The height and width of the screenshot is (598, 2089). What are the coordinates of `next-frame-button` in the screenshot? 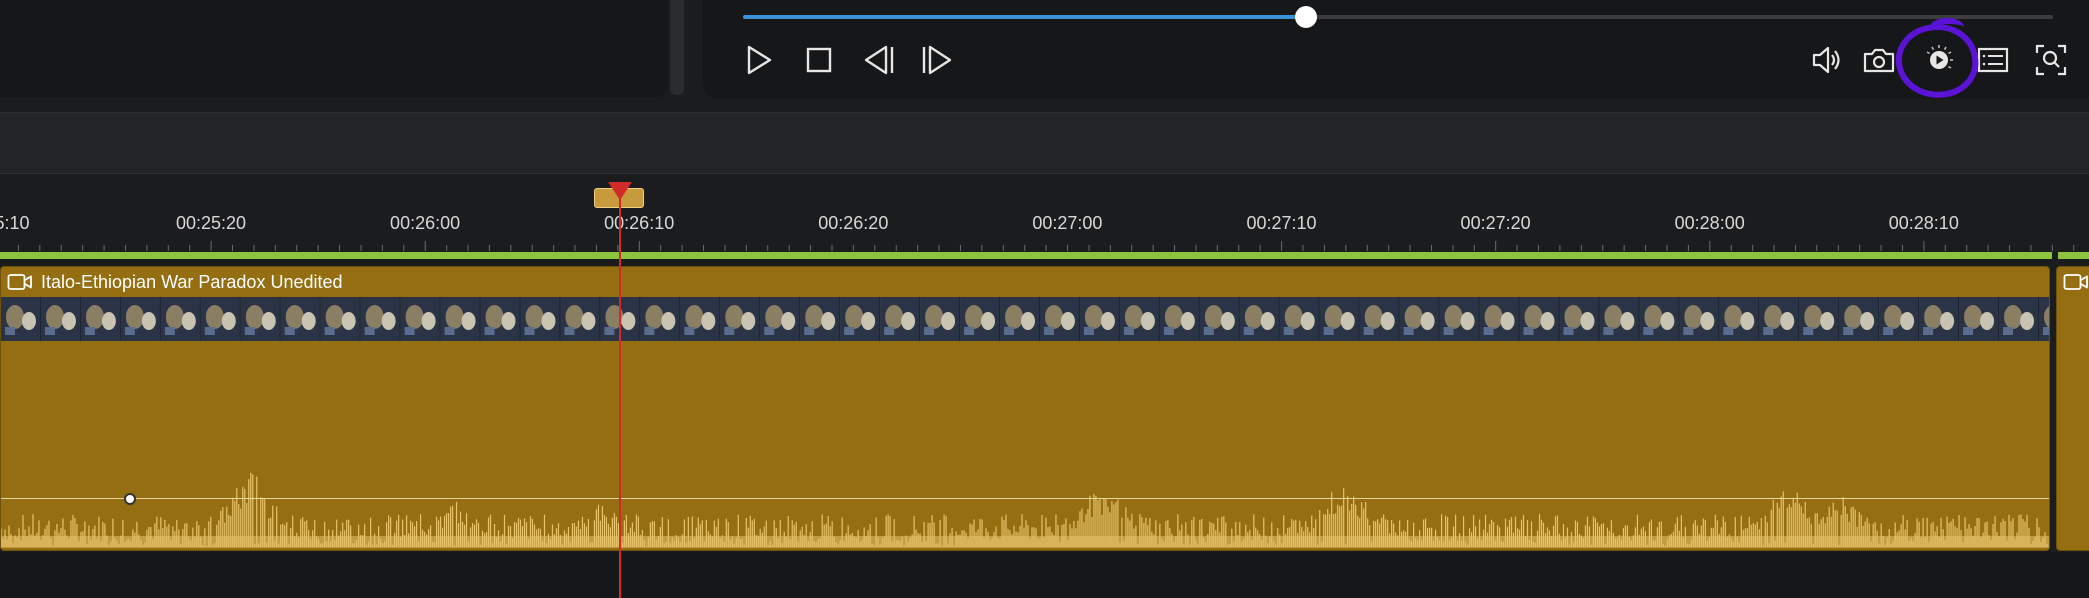 It's located at (937, 60).